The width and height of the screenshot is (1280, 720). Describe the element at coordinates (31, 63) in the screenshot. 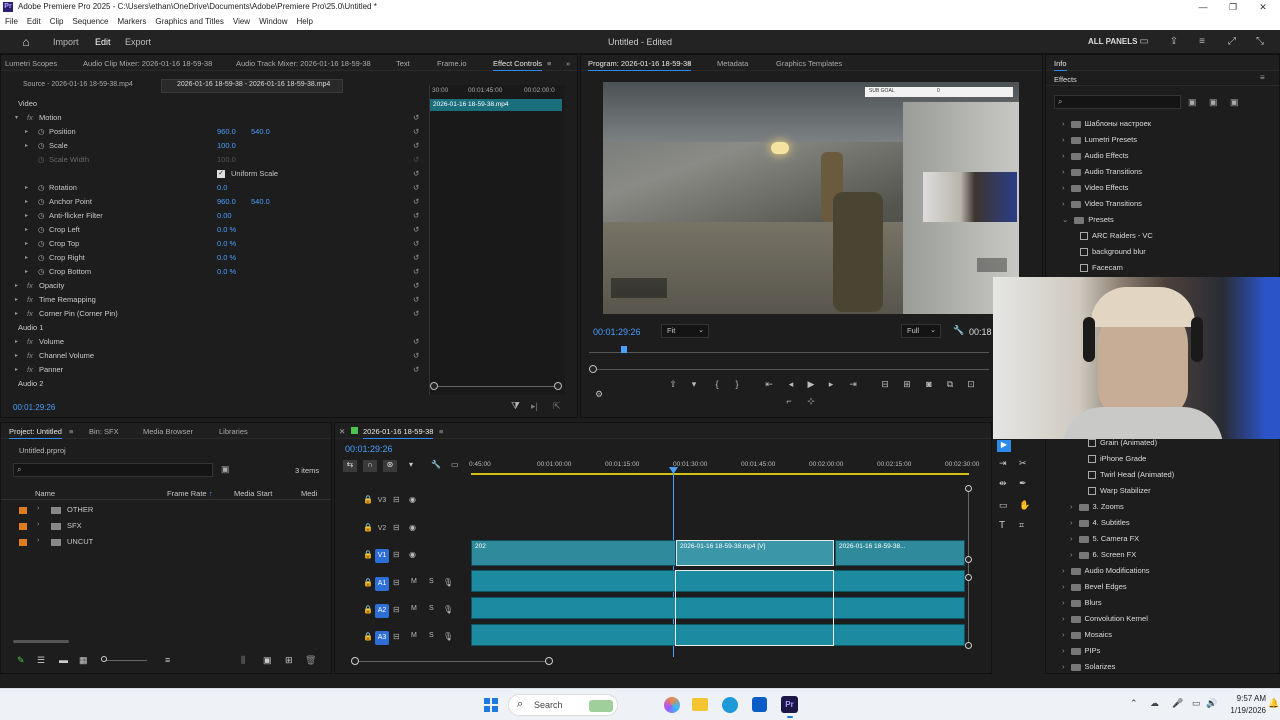

I see `tab-lumetri-scopes: Lumetri Scopes` at that location.